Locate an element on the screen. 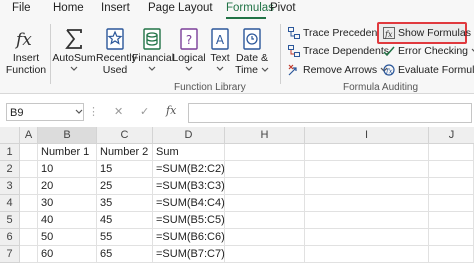 The image size is (474, 263). cell-c5: 45 is located at coordinates (125, 220).